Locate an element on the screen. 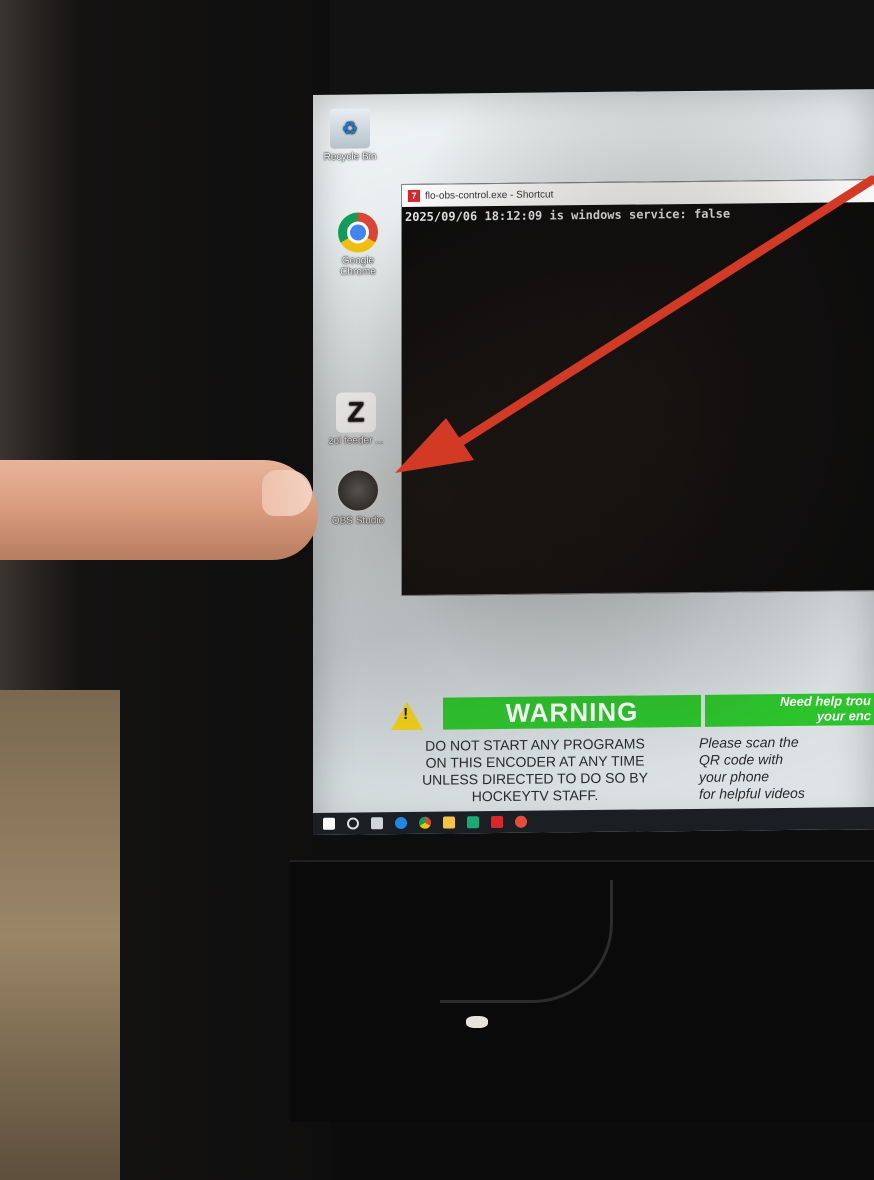 The width and height of the screenshot is (874, 1180). fingernail is located at coordinates (287, 493).